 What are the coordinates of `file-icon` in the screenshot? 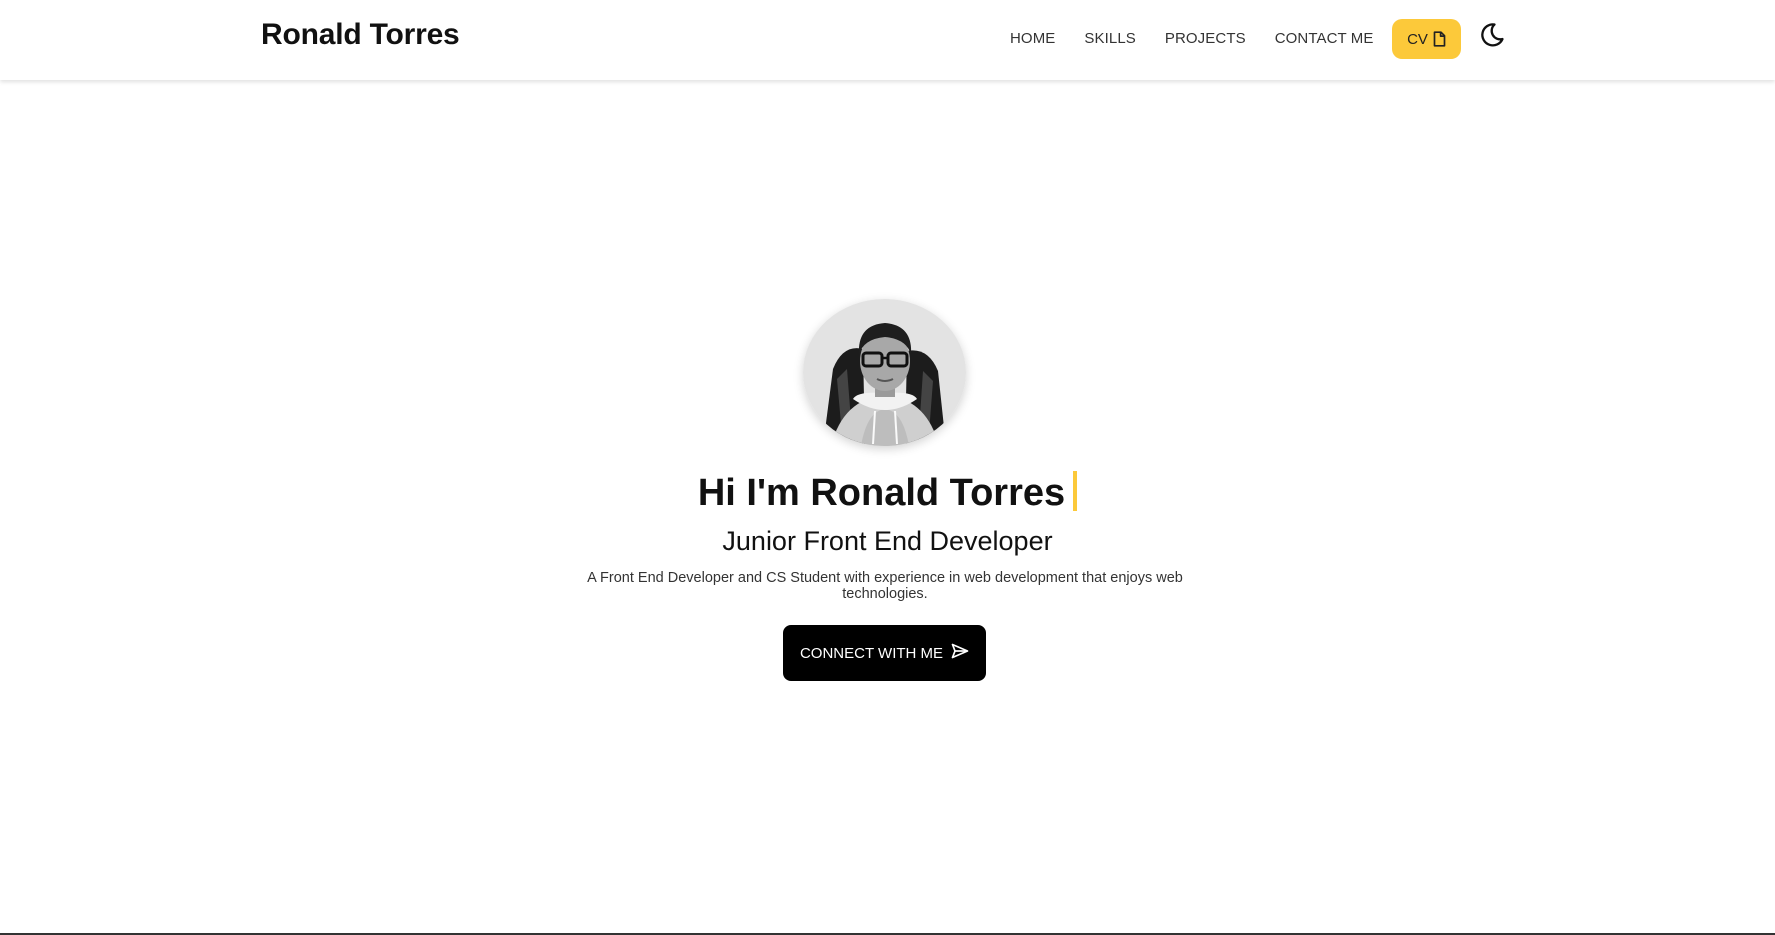 It's located at (1439, 39).